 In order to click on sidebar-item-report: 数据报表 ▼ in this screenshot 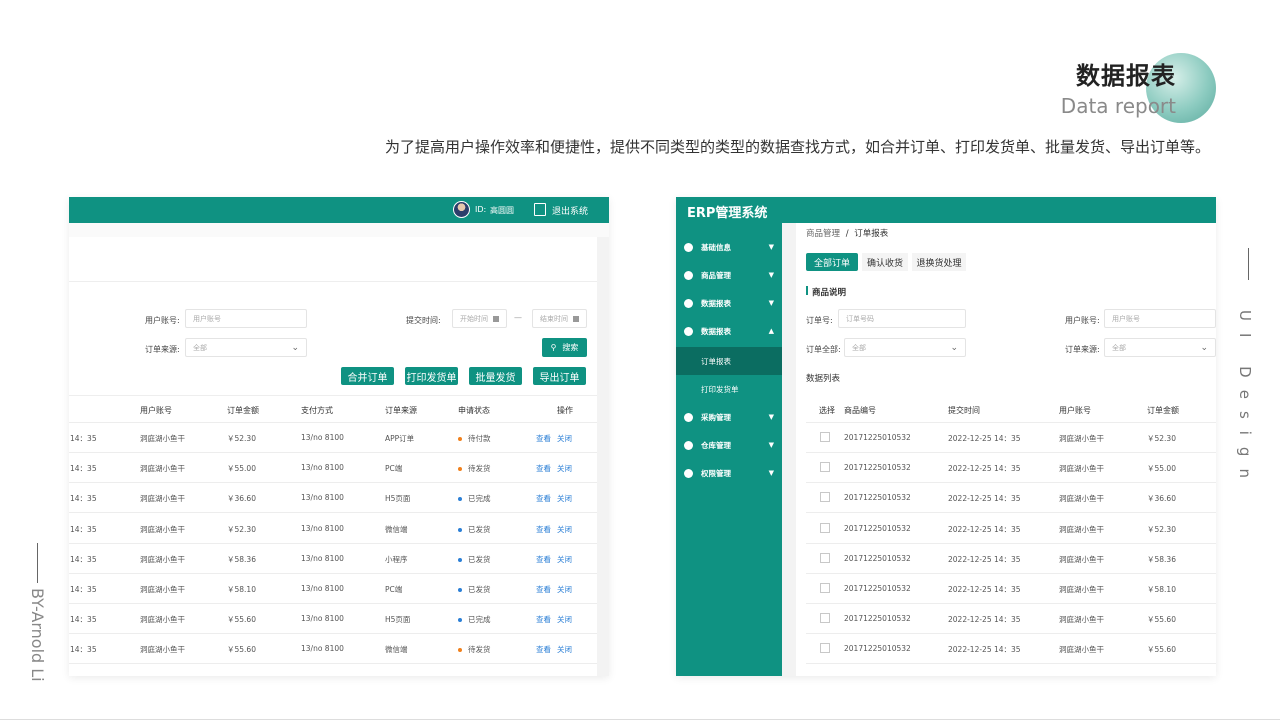, I will do `click(729, 303)`.